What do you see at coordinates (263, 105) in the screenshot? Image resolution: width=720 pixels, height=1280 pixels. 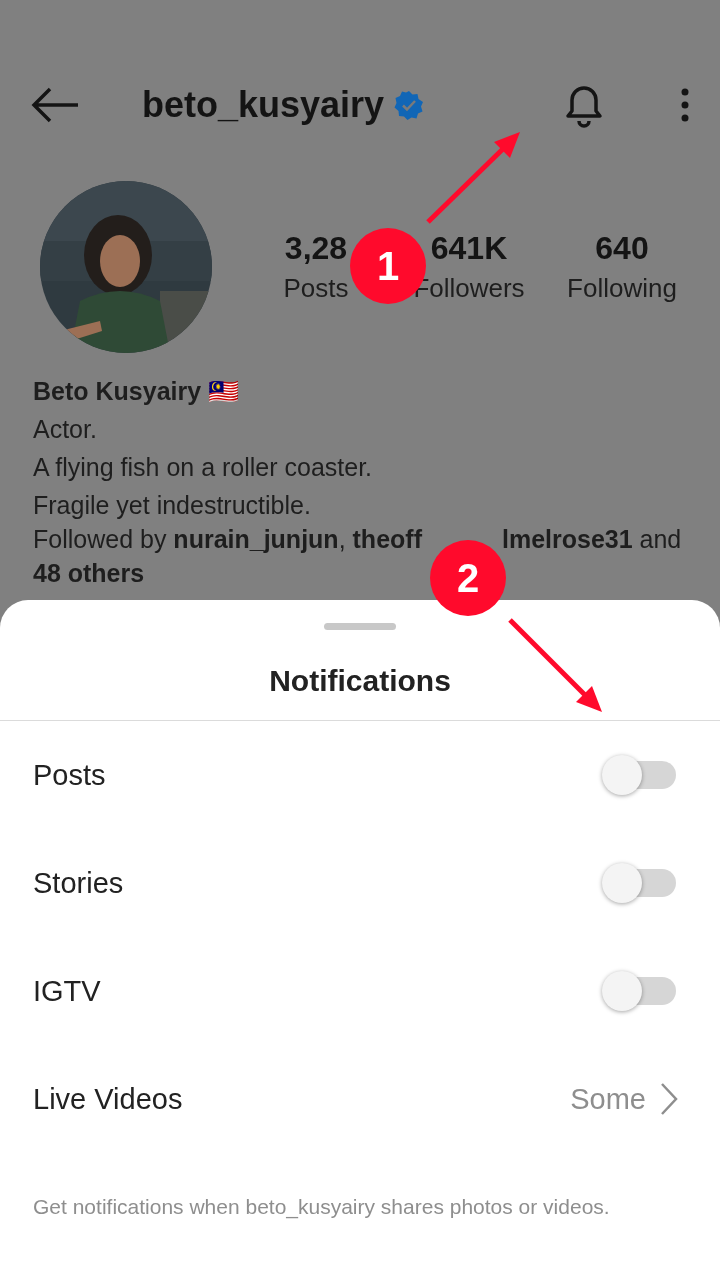 I see `username-title: beto_kusyairy` at bounding box center [263, 105].